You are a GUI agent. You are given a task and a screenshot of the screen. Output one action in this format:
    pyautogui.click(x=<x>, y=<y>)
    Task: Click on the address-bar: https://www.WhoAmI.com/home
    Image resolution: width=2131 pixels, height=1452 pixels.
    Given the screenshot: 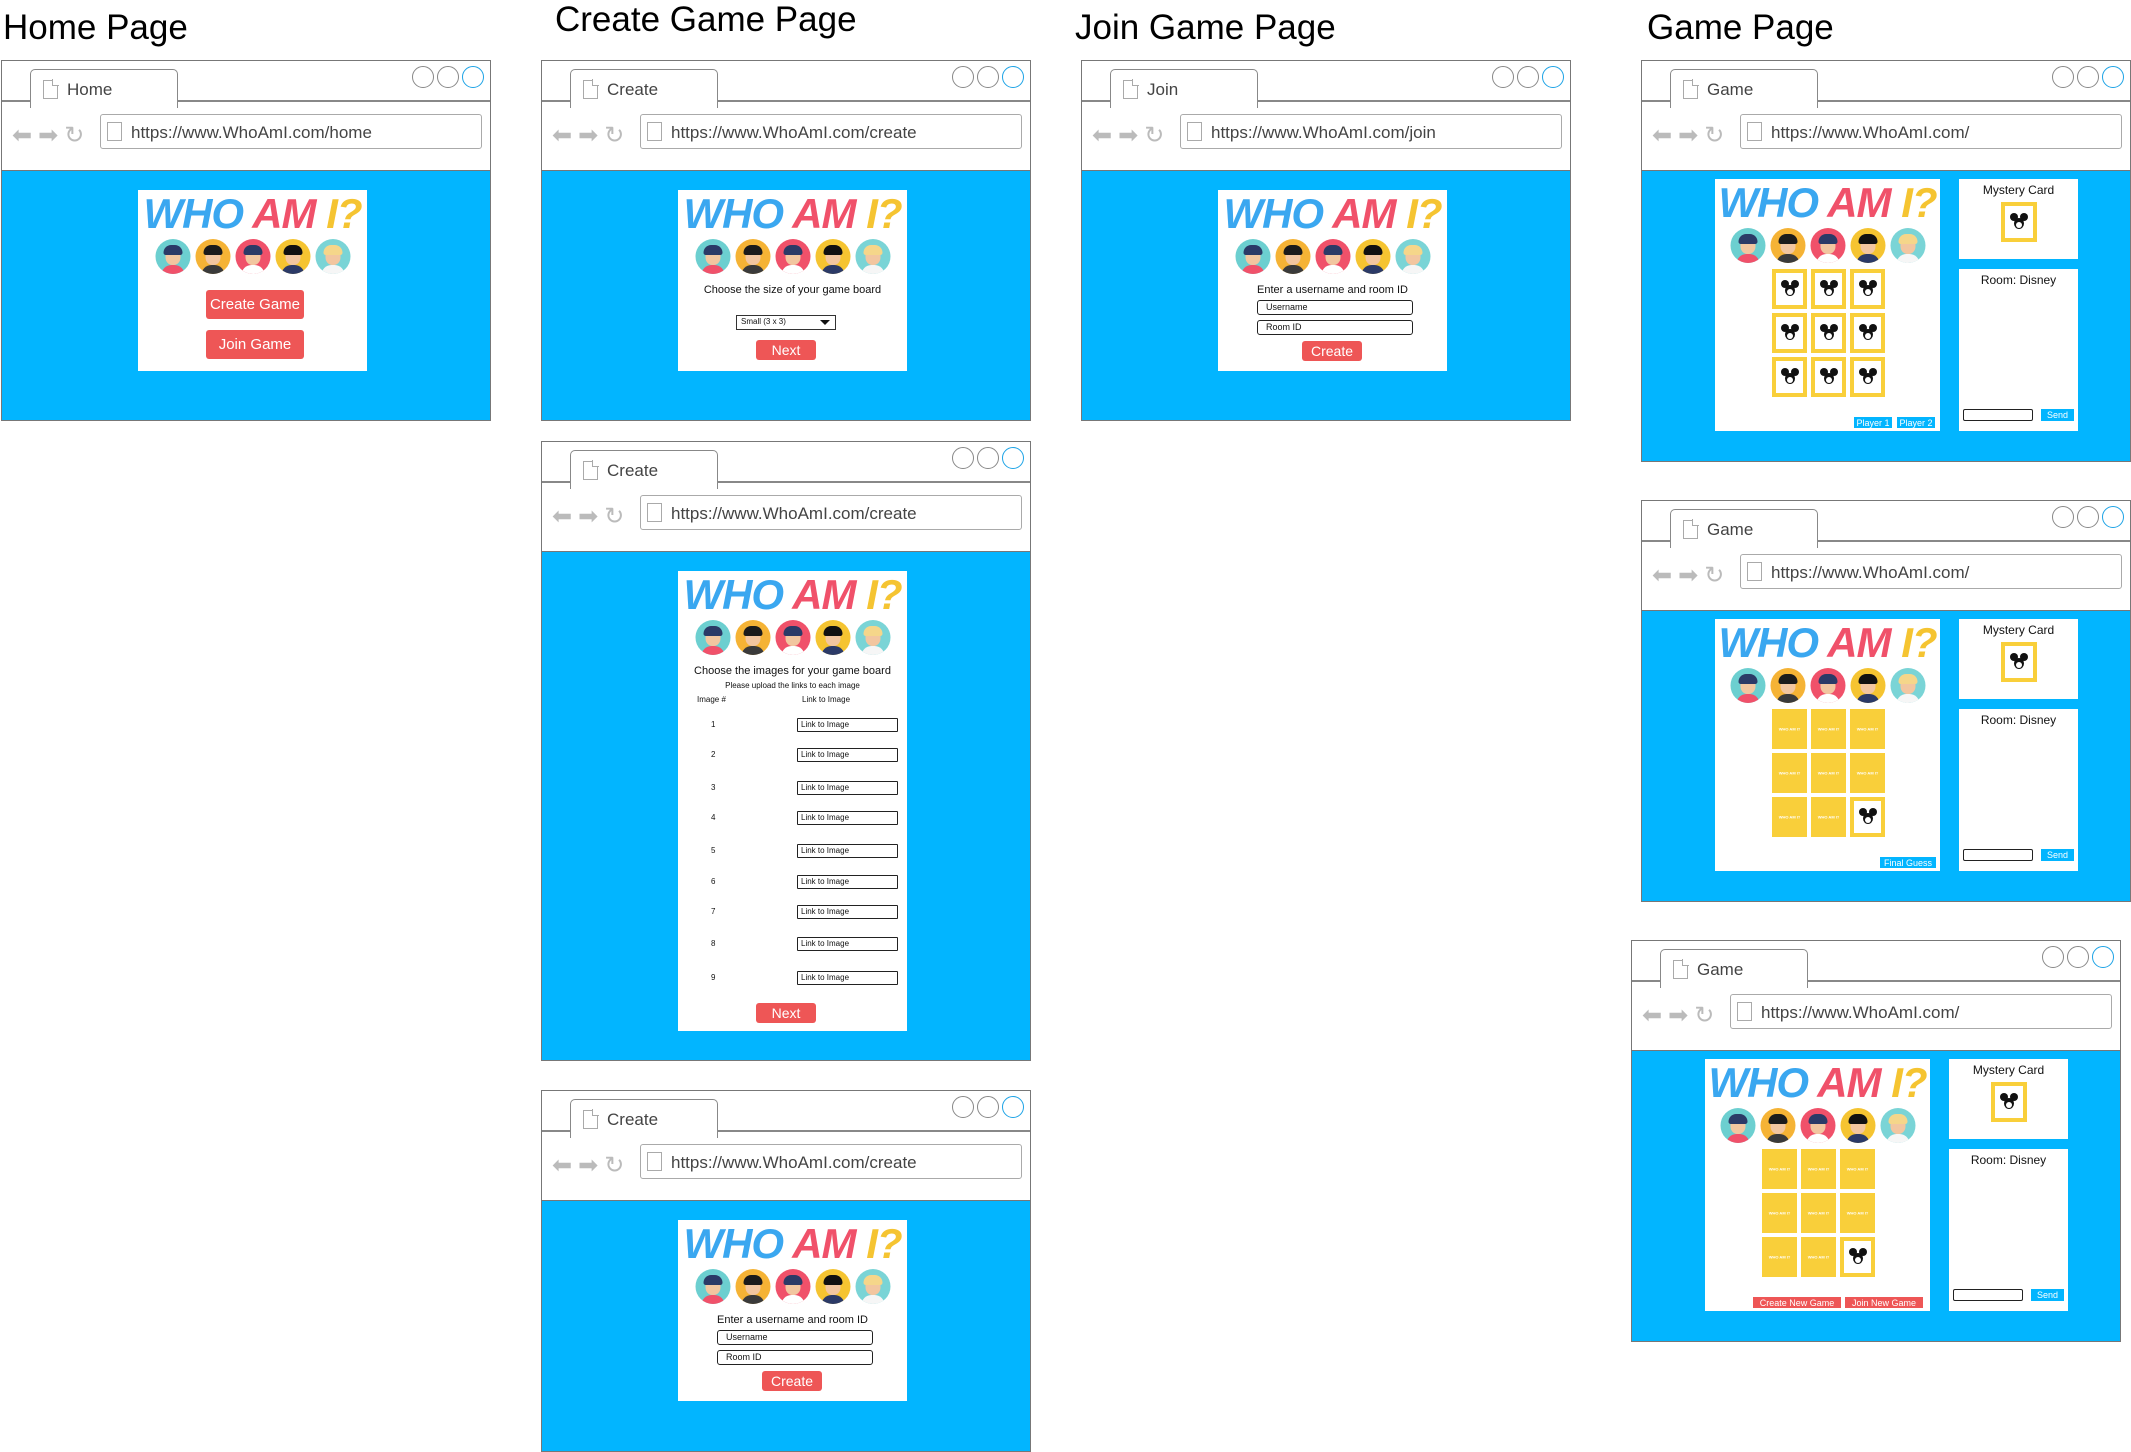 What is the action you would take?
    pyautogui.click(x=291, y=131)
    